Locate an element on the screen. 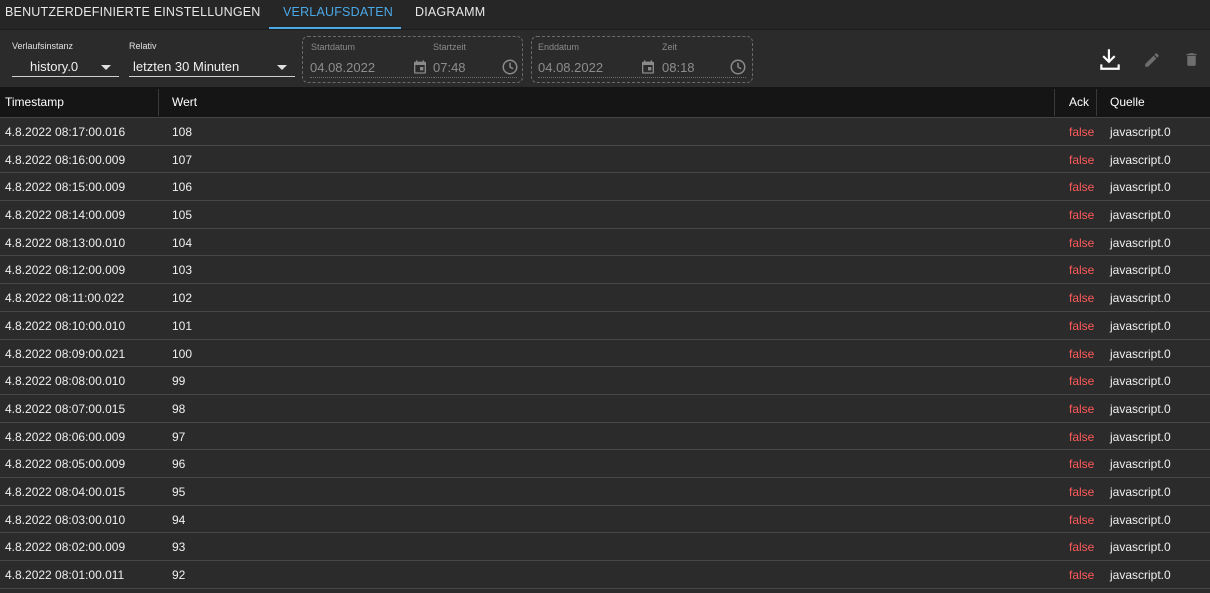 This screenshot has height=593, width=1210. relative-select: letzten 30 Minuten is located at coordinates (212, 66).